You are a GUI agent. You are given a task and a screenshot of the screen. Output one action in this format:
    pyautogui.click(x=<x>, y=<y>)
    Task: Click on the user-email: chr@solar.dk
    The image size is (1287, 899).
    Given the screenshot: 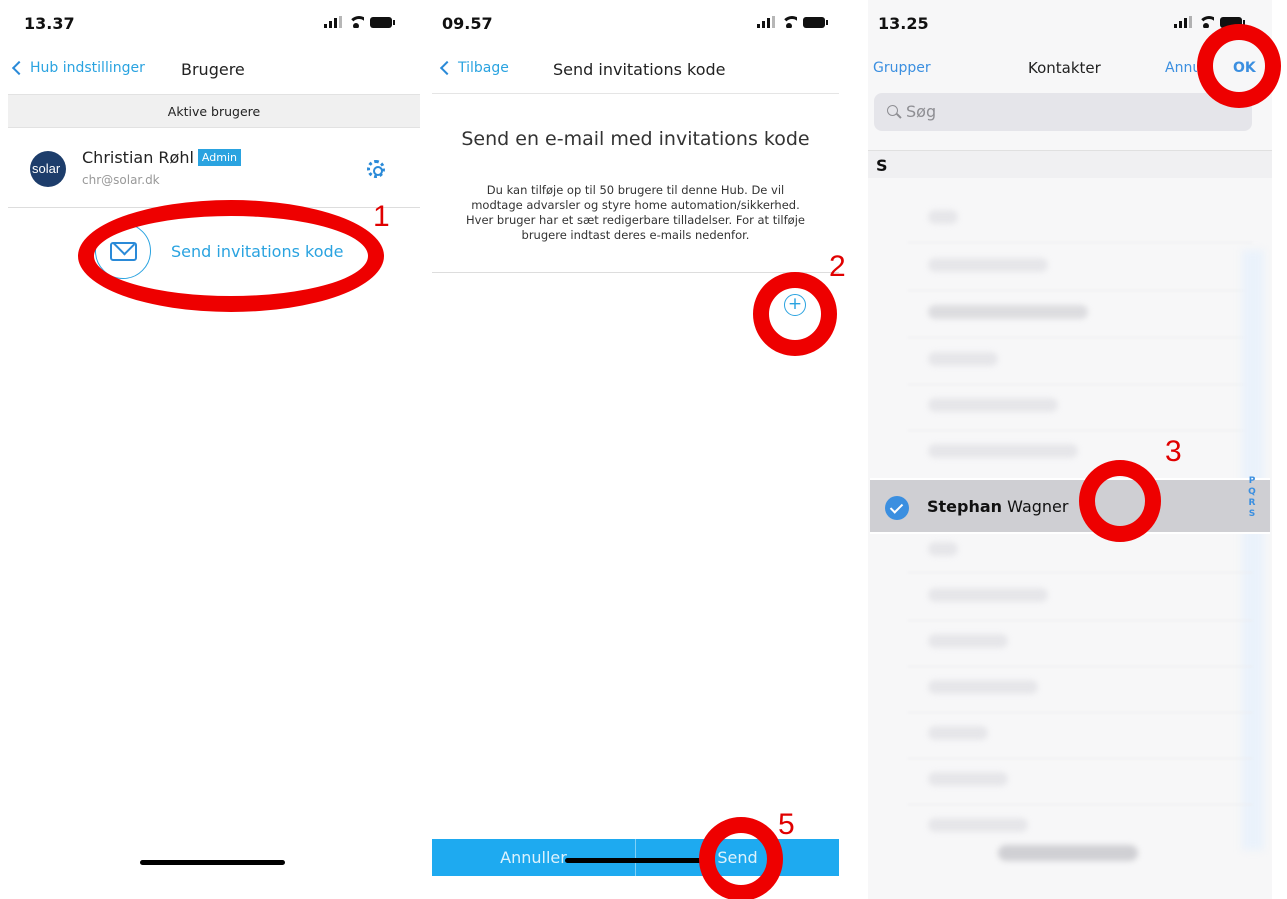 What is the action you would take?
    pyautogui.click(x=121, y=180)
    